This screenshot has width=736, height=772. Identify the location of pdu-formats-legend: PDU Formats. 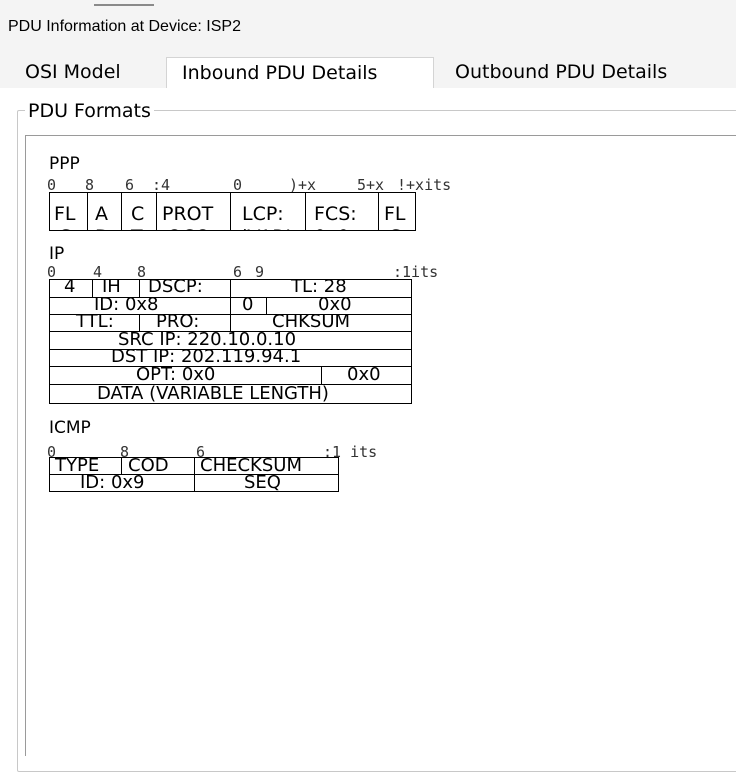
(89, 111).